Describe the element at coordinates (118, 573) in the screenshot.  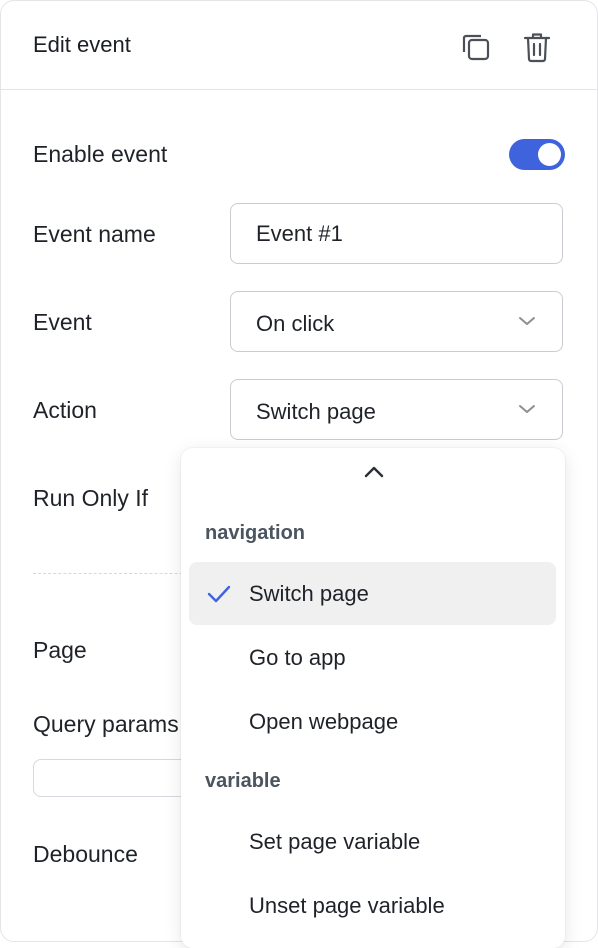
I see `section-divider` at that location.